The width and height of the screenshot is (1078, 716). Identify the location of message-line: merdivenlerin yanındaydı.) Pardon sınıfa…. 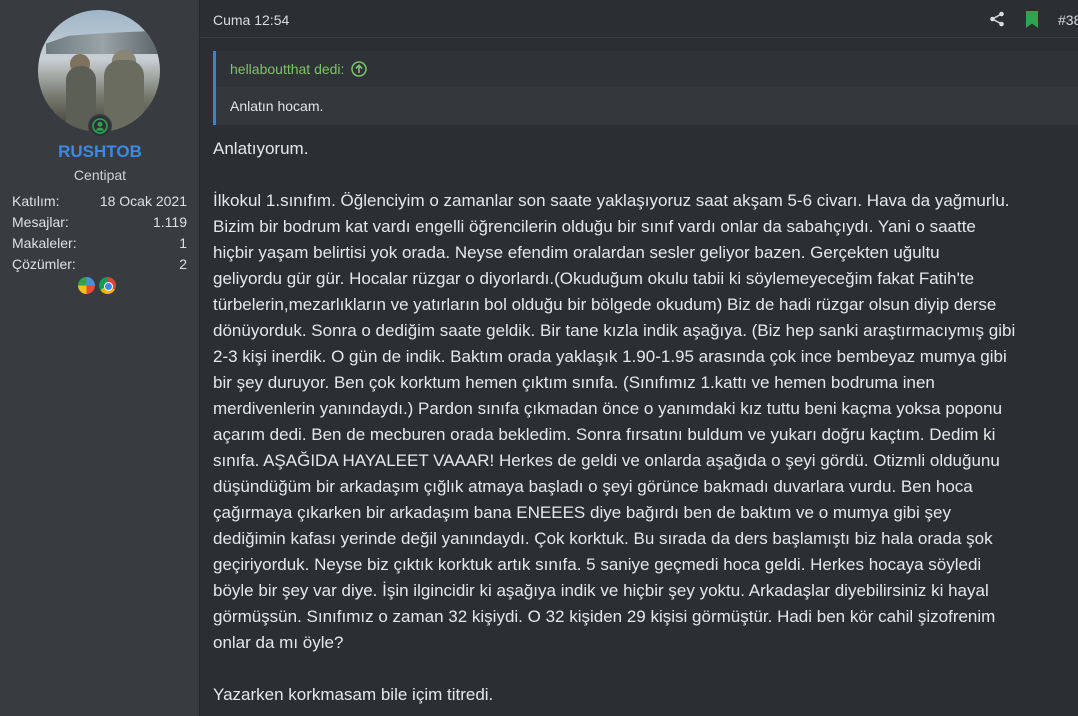
(608, 408).